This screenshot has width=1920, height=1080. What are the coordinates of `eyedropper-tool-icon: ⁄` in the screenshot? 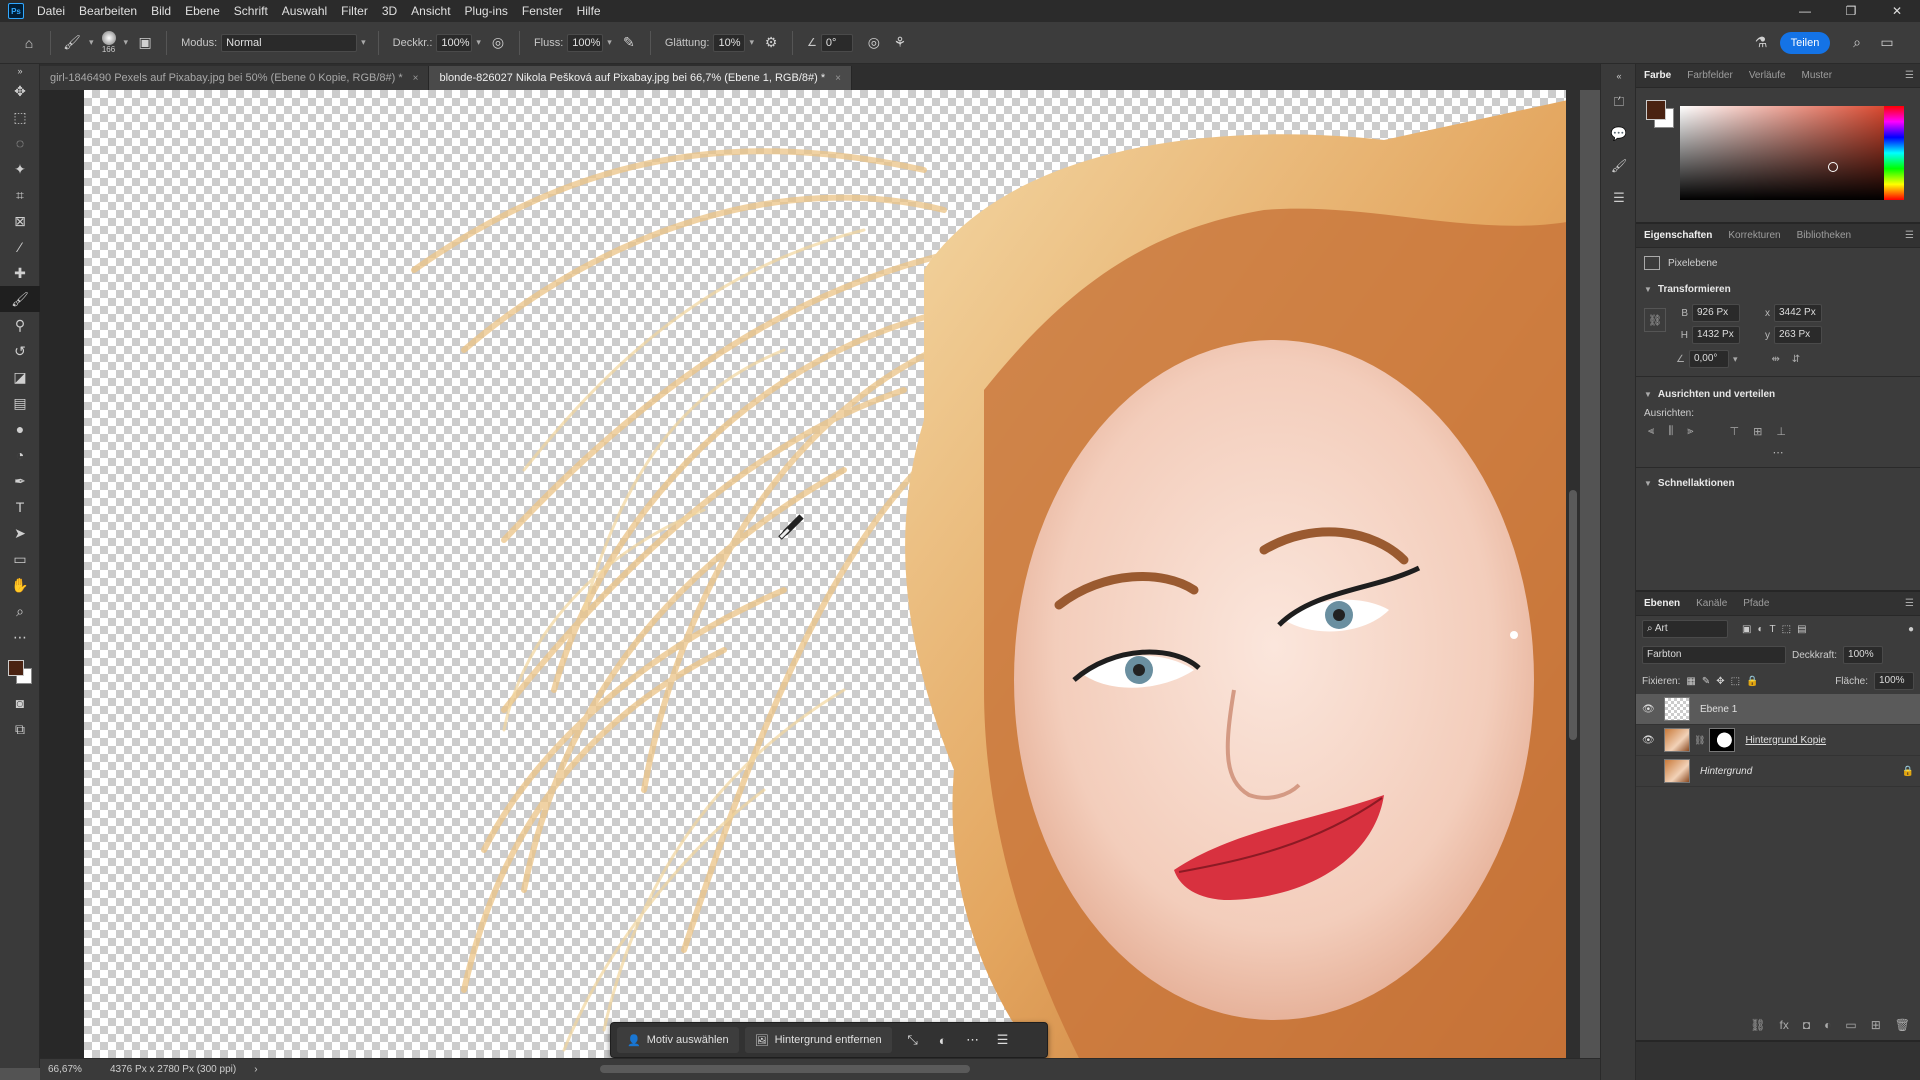 It's located at (20, 247).